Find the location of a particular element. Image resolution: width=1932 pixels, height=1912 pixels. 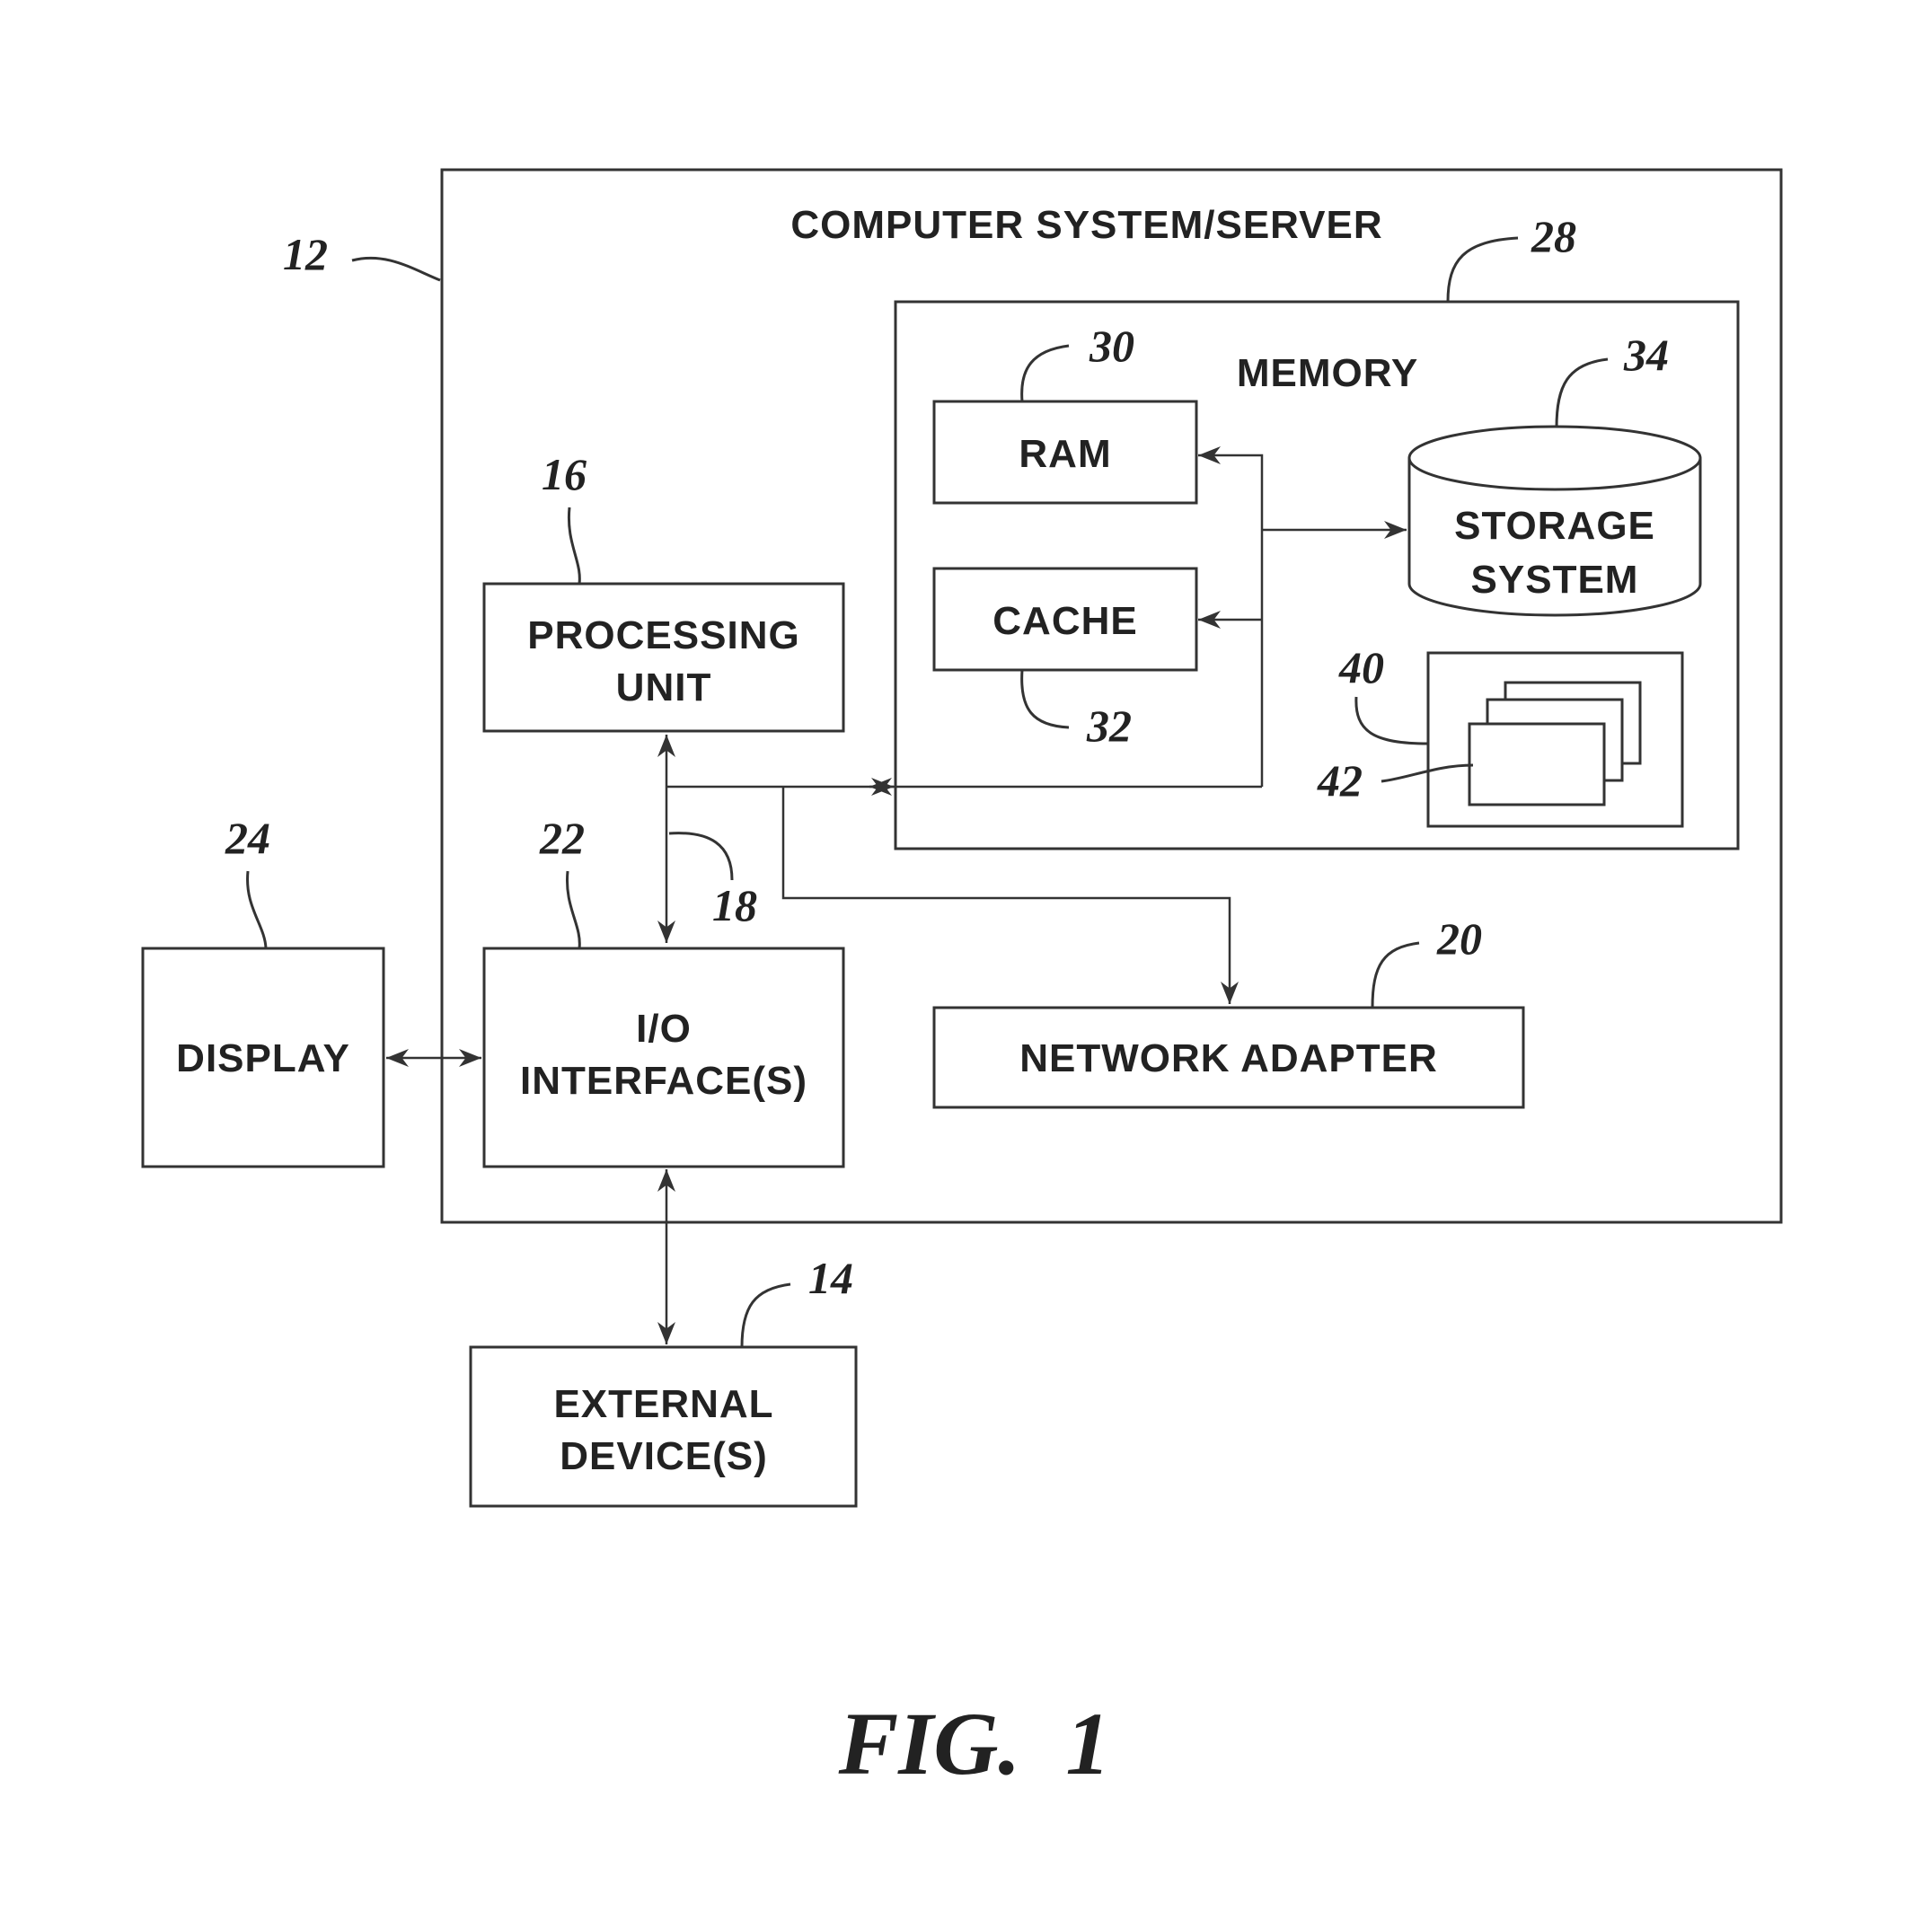

ref-14: 14 is located at coordinates (830, 1278).